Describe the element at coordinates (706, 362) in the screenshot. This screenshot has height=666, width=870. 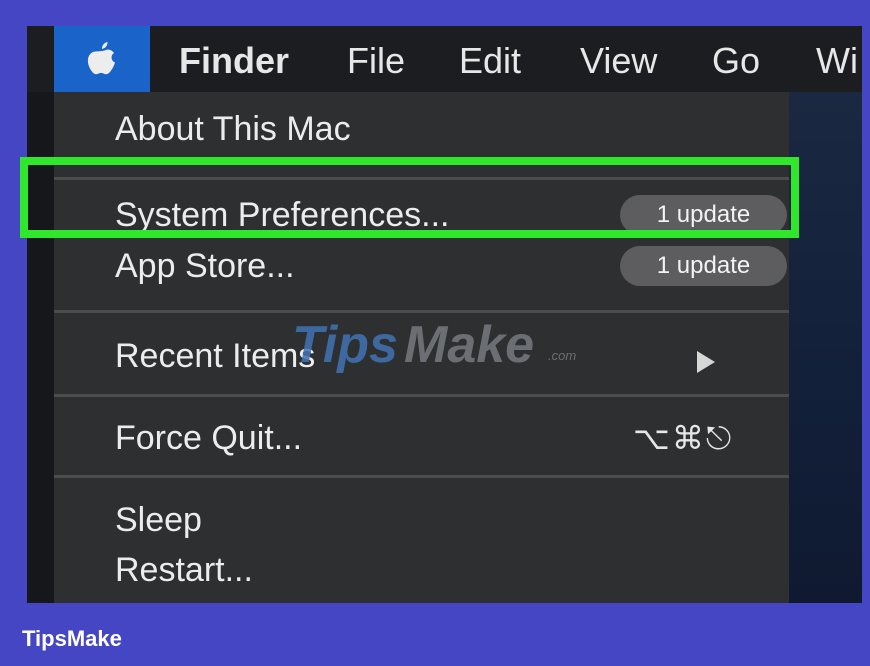
I see `submenu-arrow-icon` at that location.